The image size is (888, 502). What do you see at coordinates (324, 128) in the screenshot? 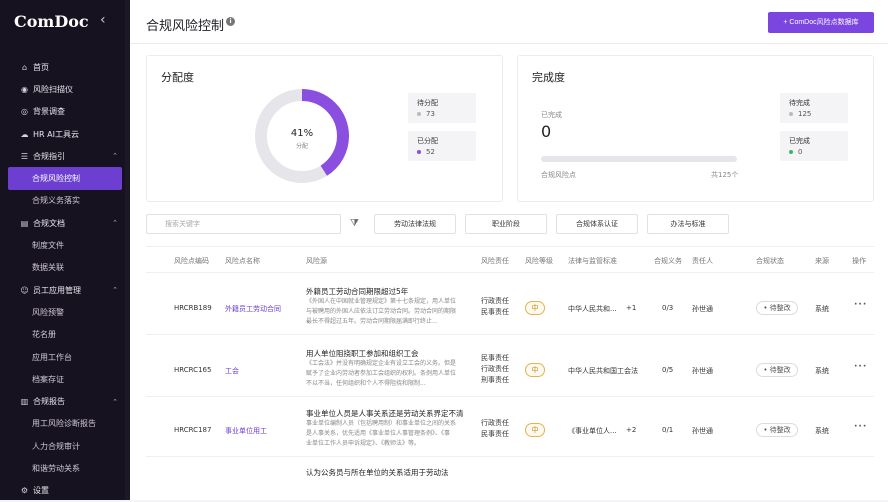
I see `allocation-card: 分配度 41% 分配 待分配 73 已分配 52` at bounding box center [324, 128].